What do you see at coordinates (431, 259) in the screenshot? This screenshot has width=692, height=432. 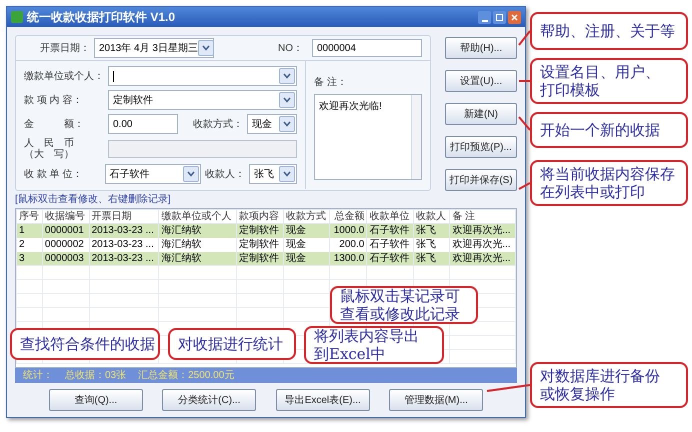 I see `table-cell: 张飞` at bounding box center [431, 259].